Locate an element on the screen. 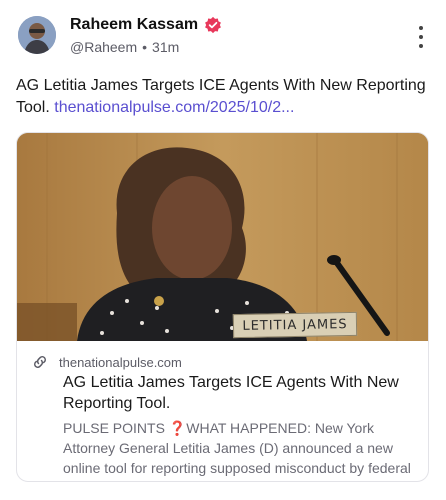 This screenshot has width=446, height=500. avatar-image is located at coordinates (37, 35).